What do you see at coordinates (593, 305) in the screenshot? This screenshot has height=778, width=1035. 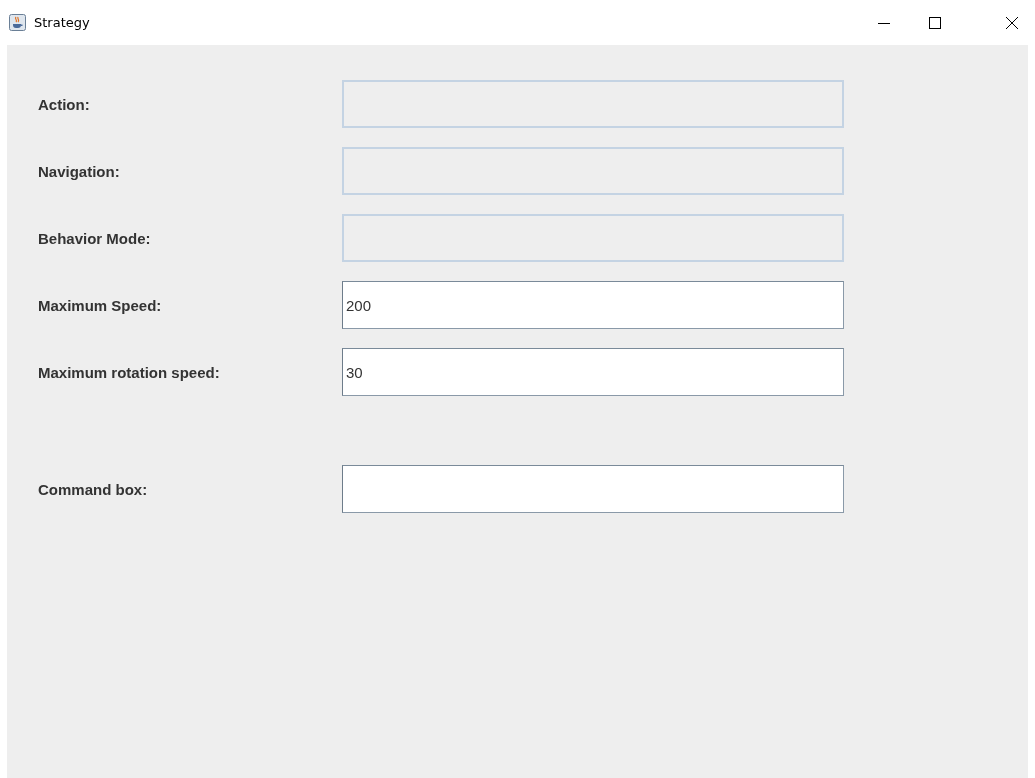 I see `text-field: 200` at bounding box center [593, 305].